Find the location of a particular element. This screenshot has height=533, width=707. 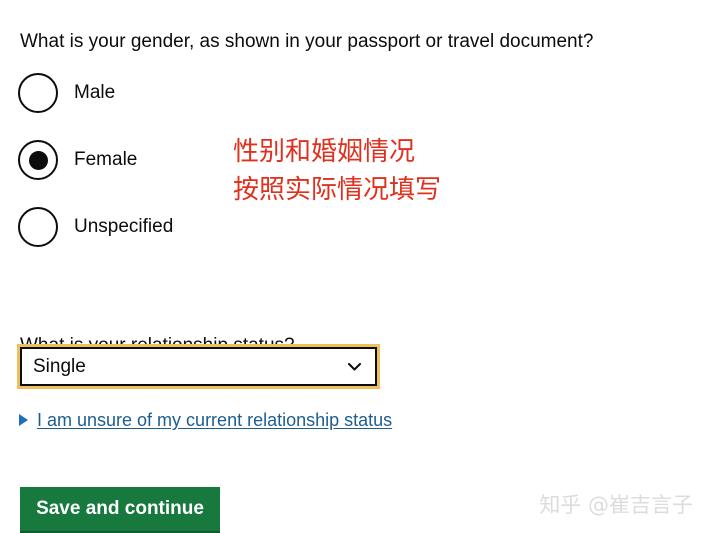

radio-icon-unspecified is located at coordinates (38, 227).